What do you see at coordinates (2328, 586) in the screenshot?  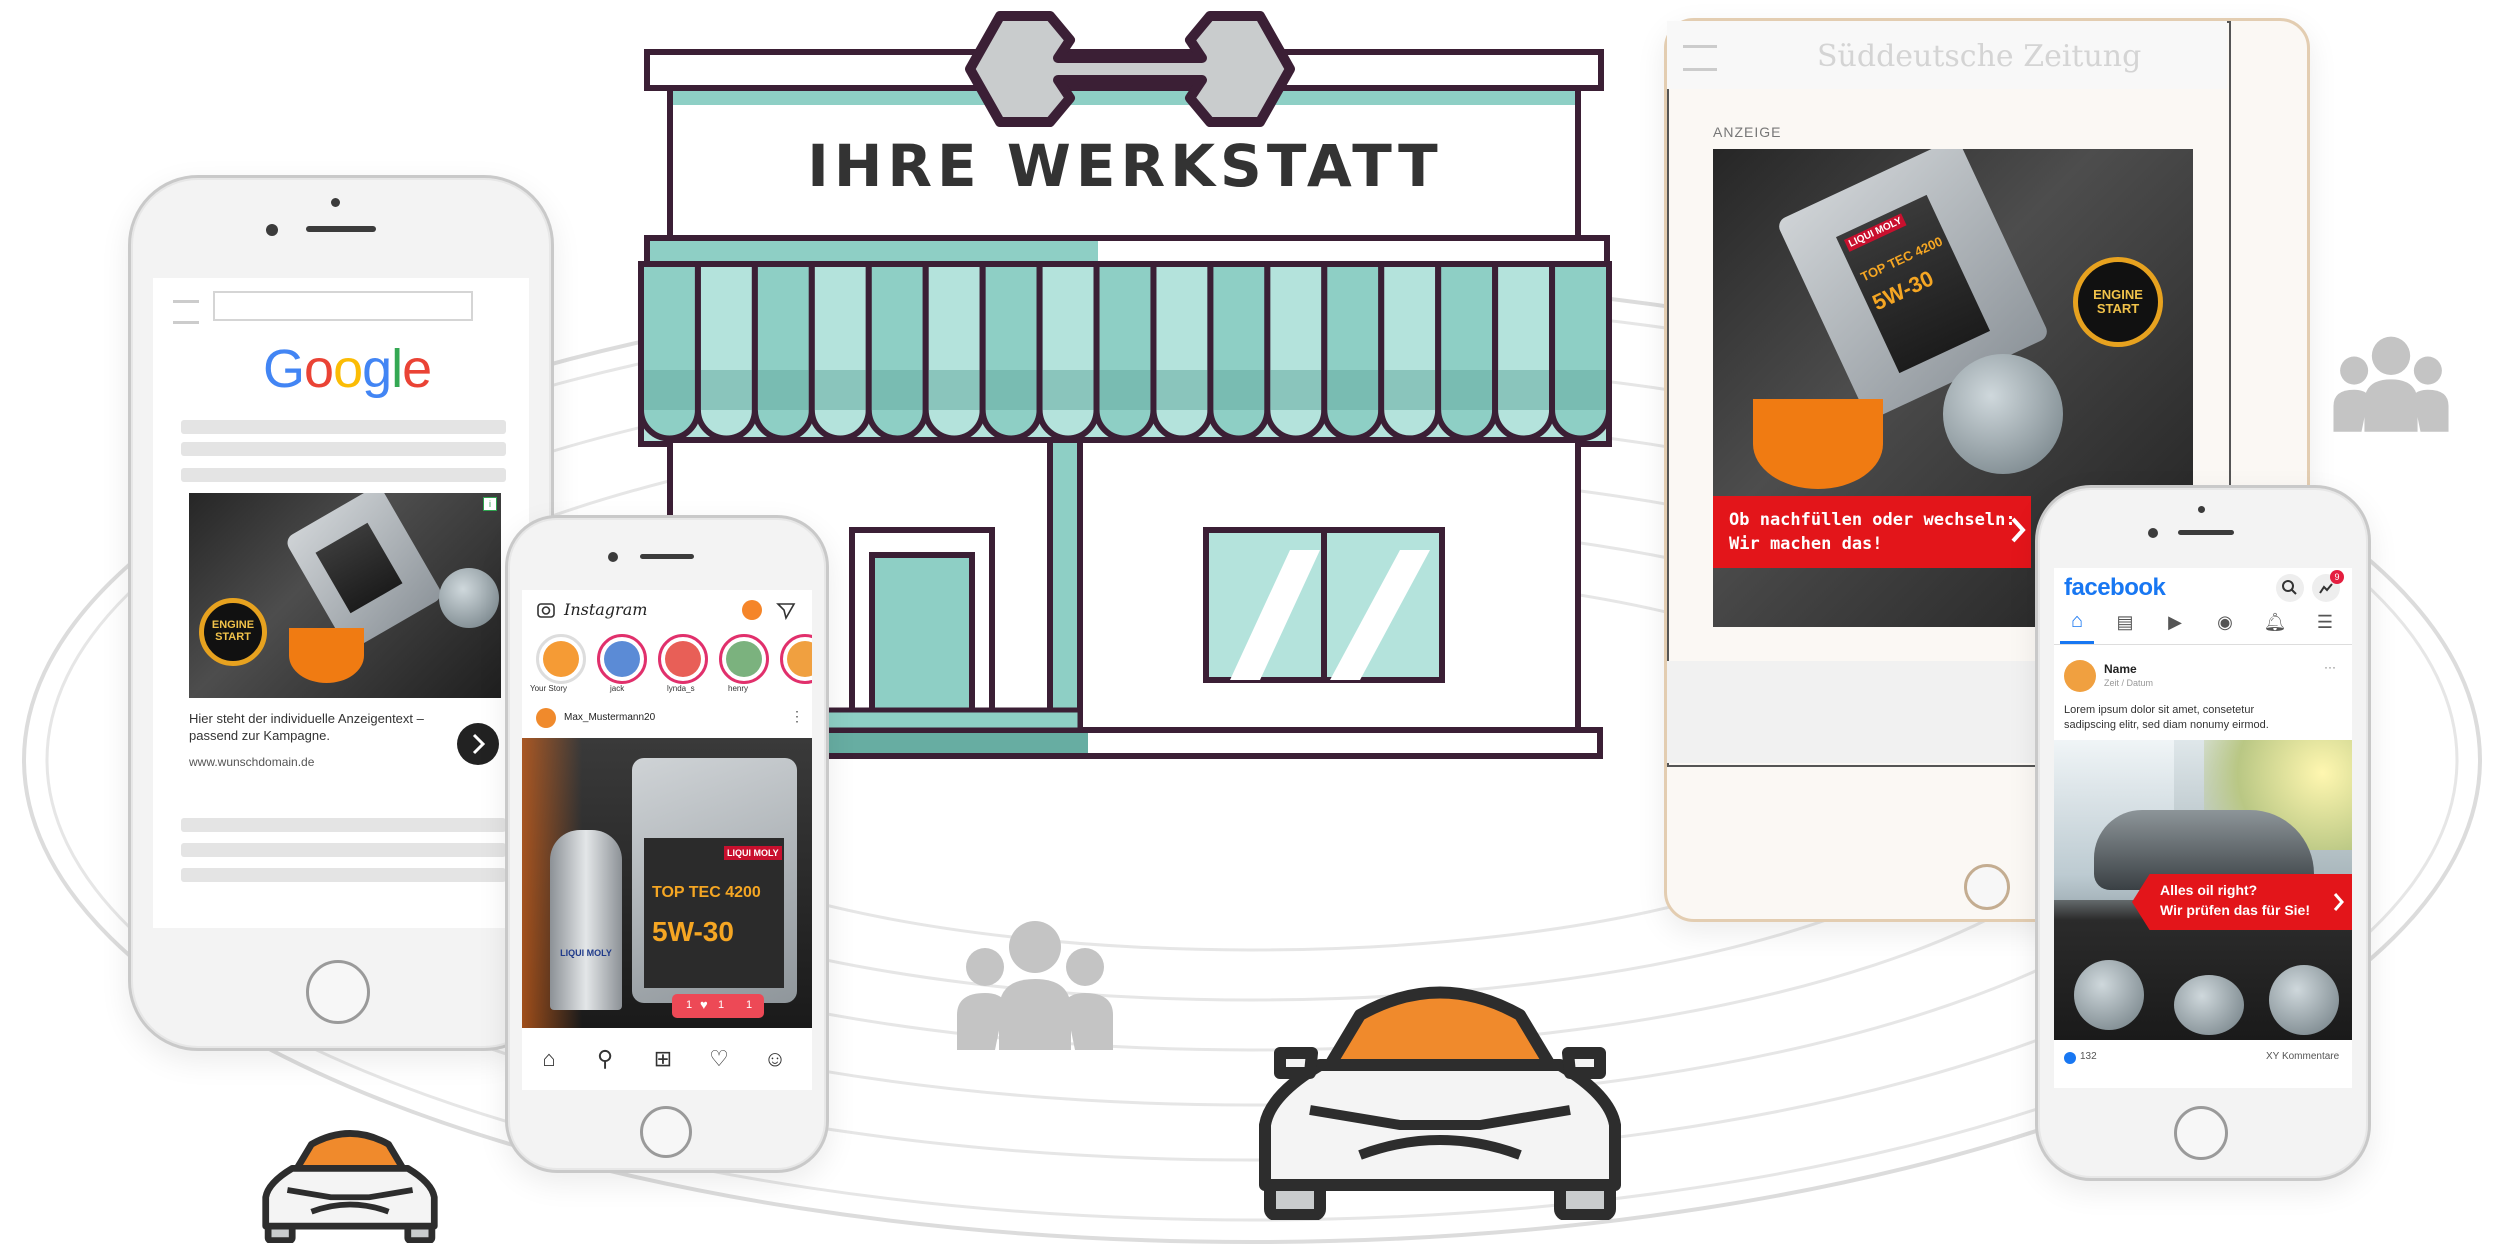 I see `messenger-button: 9` at bounding box center [2328, 586].